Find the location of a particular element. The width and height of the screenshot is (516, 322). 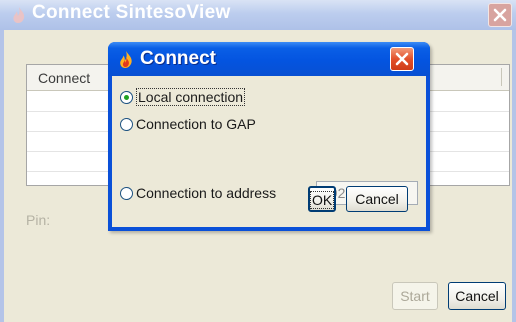

address-connection-radio is located at coordinates (126, 193).